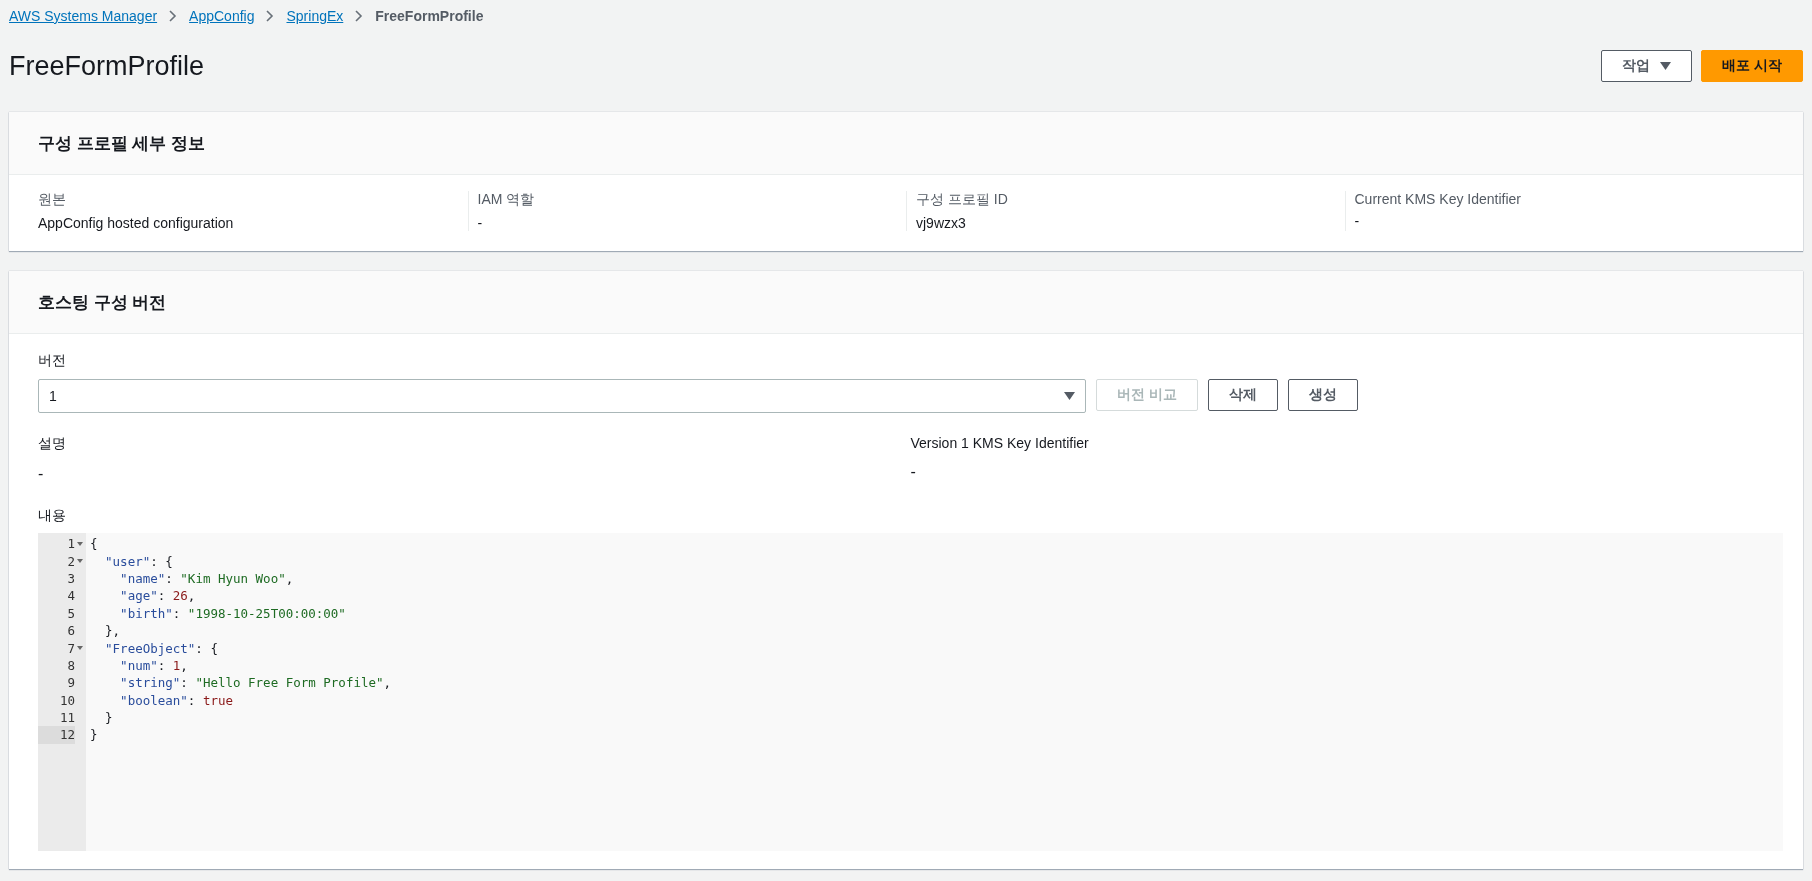  Describe the element at coordinates (102, 302) in the screenshot. I see `card-title: 호스팅 구성 버전` at that location.